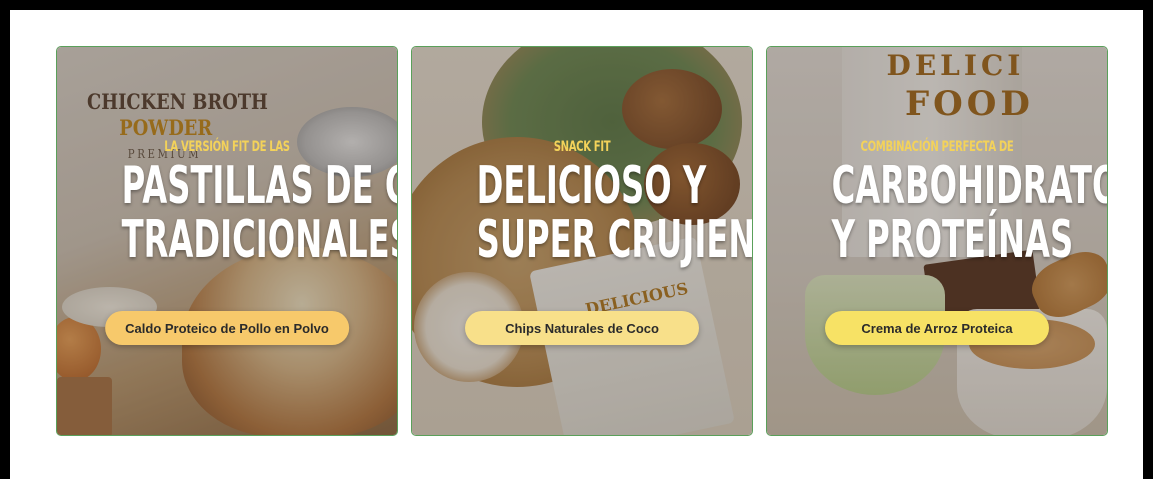 This screenshot has height=479, width=1153. What do you see at coordinates (937, 328) in the screenshot?
I see `rice-cream-button: Crema de Arroz Proteica` at bounding box center [937, 328].